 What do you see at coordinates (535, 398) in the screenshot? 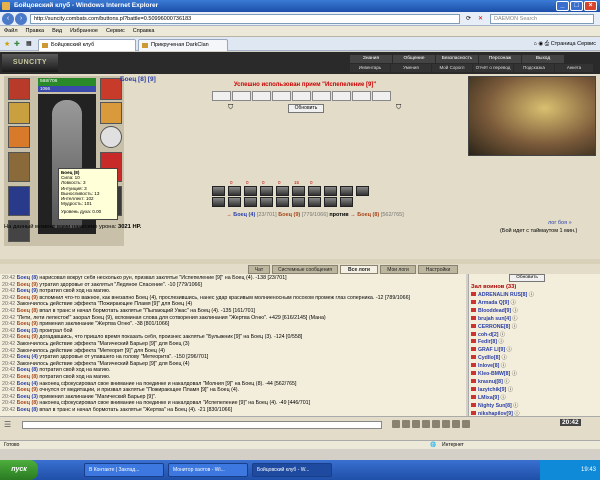
I see `player-list-item: LMixa[9] ⓘ` at bounding box center [535, 398].